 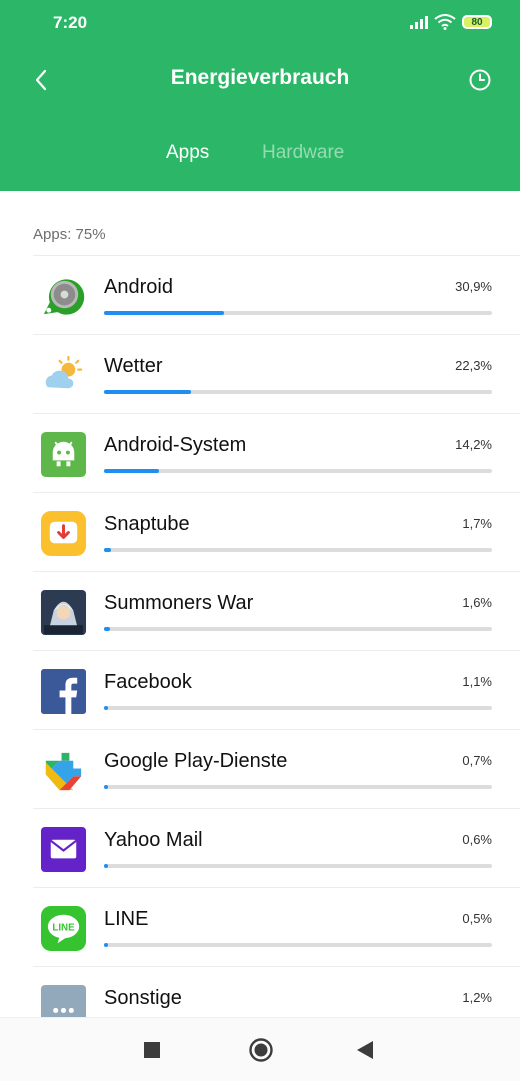 I want to click on app-name: Summoners War, so click(x=179, y=603).